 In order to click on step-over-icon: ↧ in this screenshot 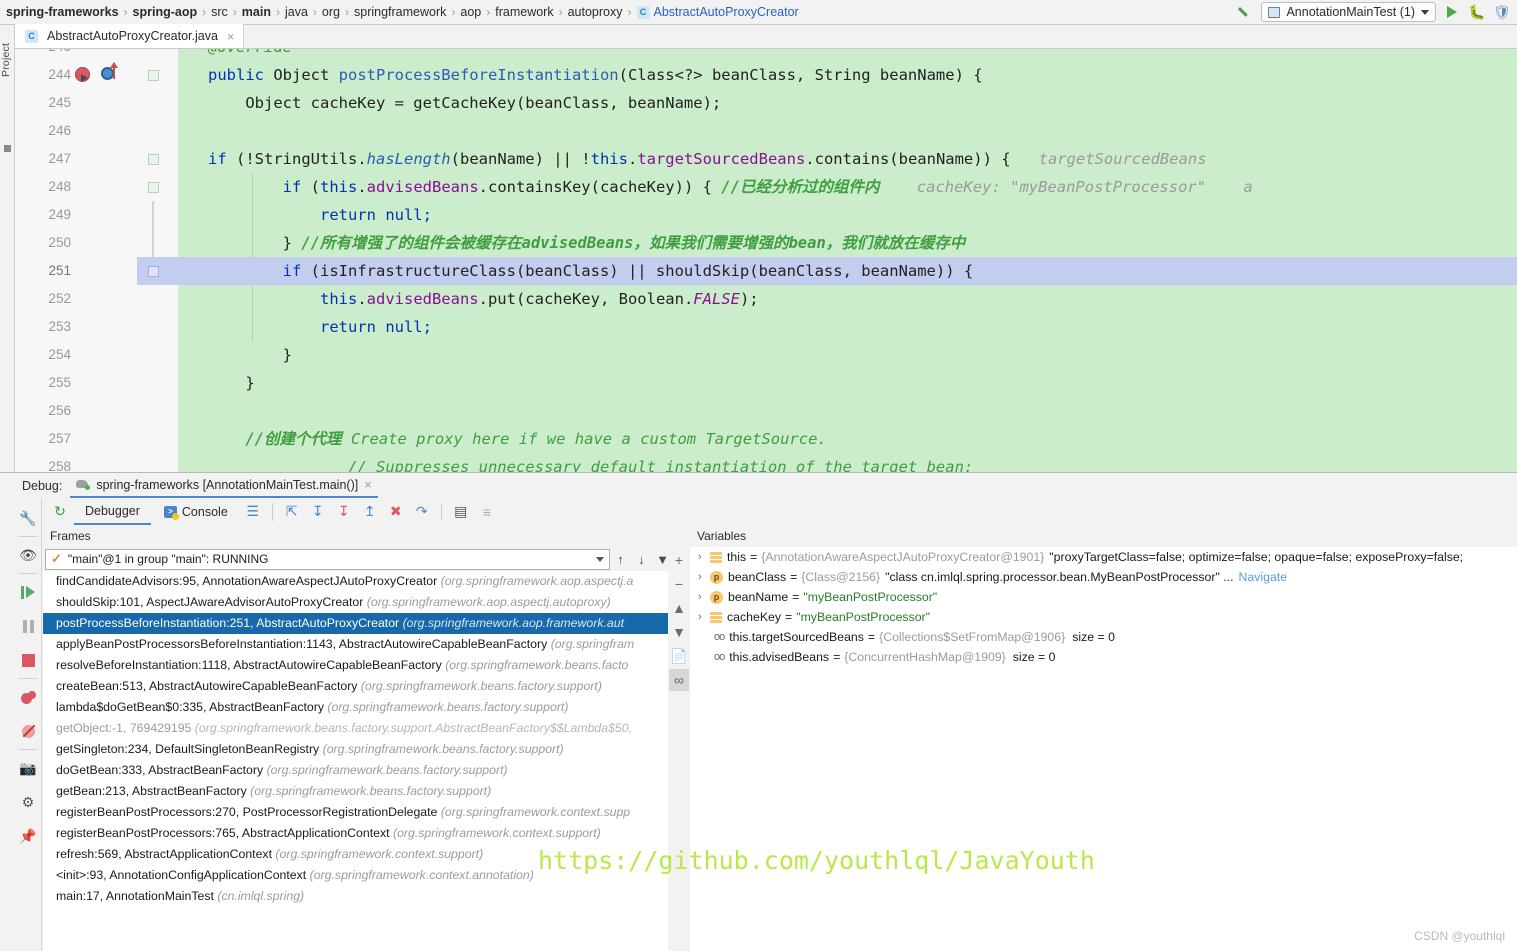, I will do `click(318, 512)`.